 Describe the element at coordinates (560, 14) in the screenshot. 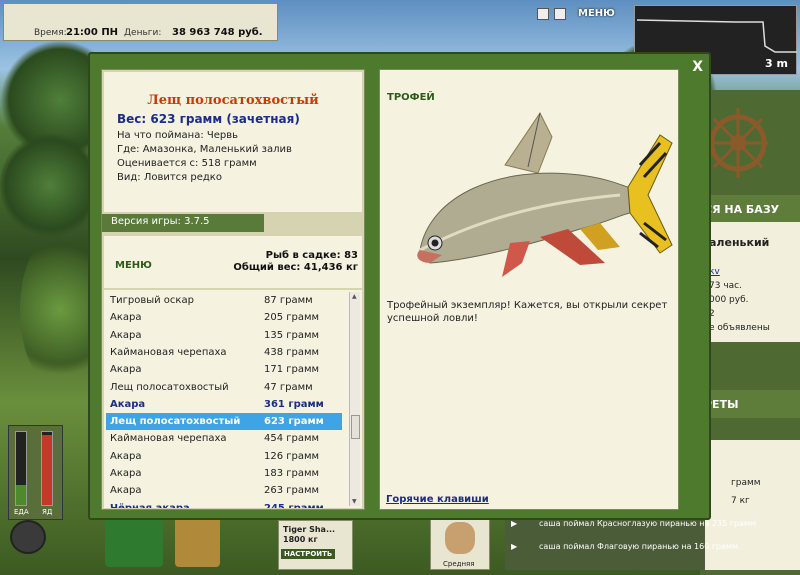

I see `speed-icon` at that location.